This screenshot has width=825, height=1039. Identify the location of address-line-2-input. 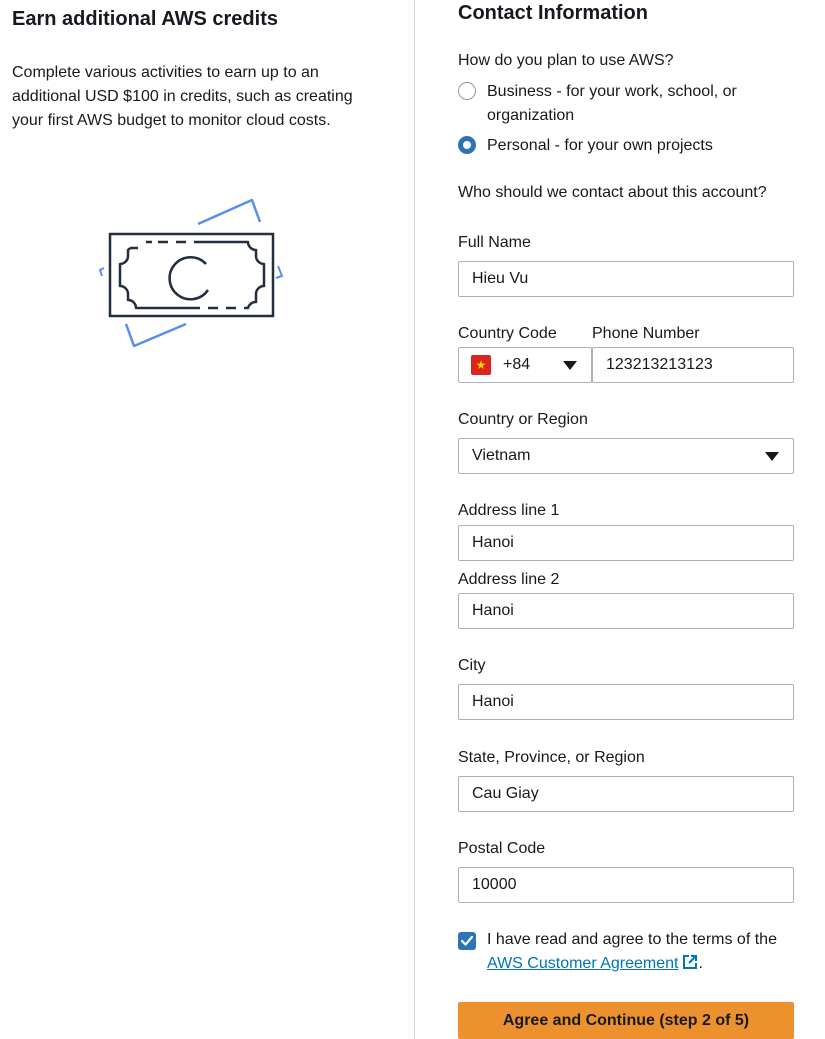
(626, 611).